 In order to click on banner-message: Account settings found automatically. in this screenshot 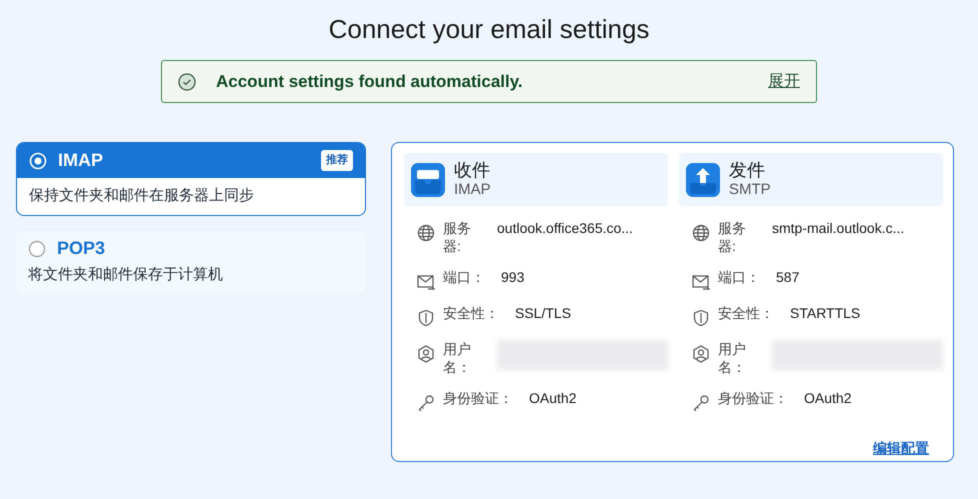, I will do `click(369, 81)`.